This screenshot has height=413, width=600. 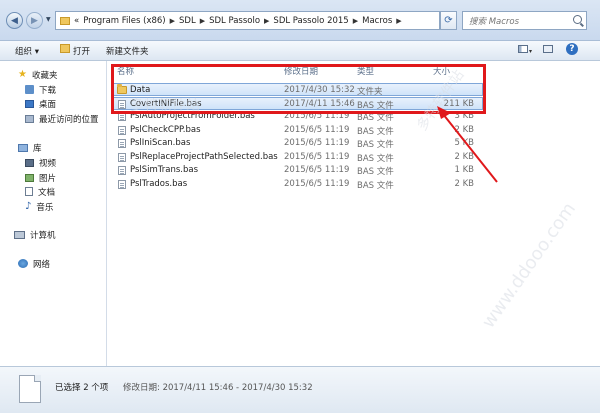 I want to click on sidebar-item-recent-places: 最近访问的位置, so click(x=62, y=118).